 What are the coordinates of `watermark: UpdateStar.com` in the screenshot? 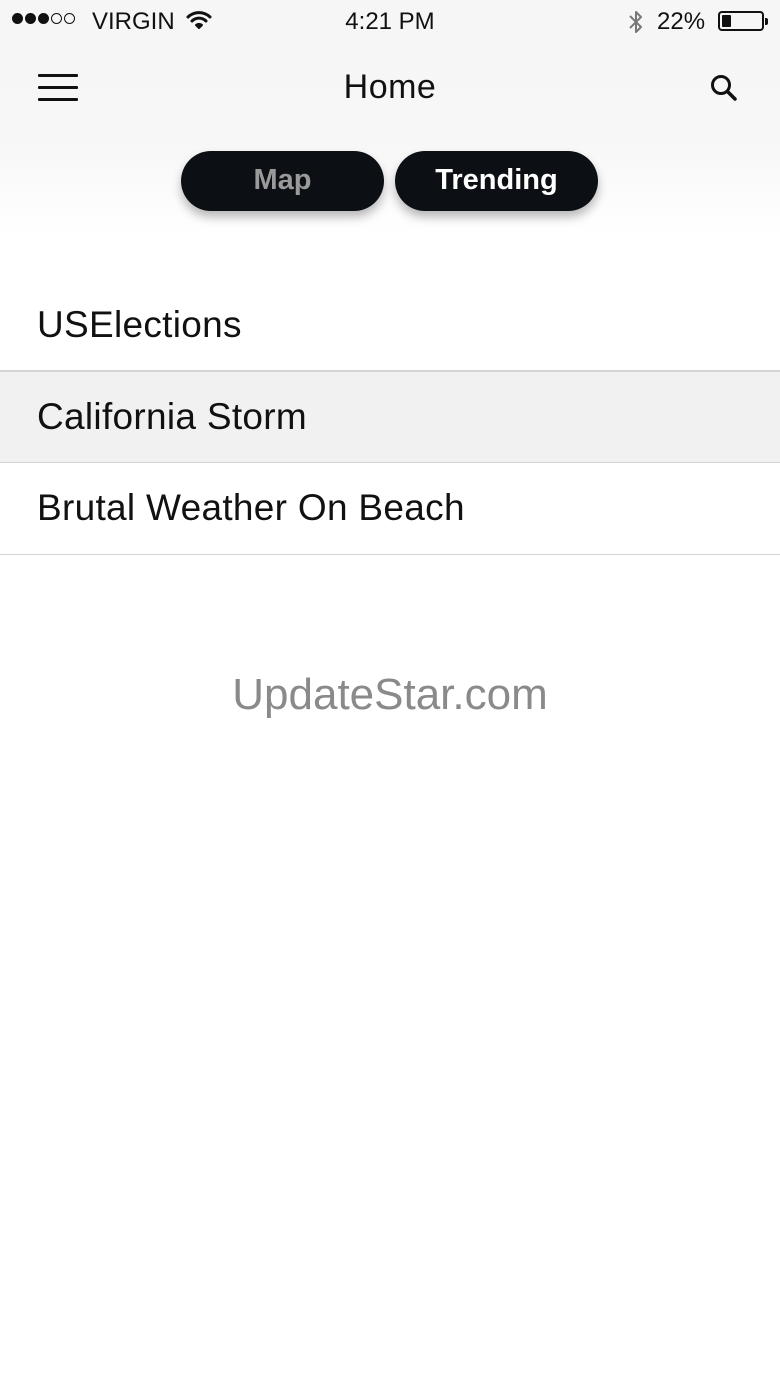 It's located at (390, 694).